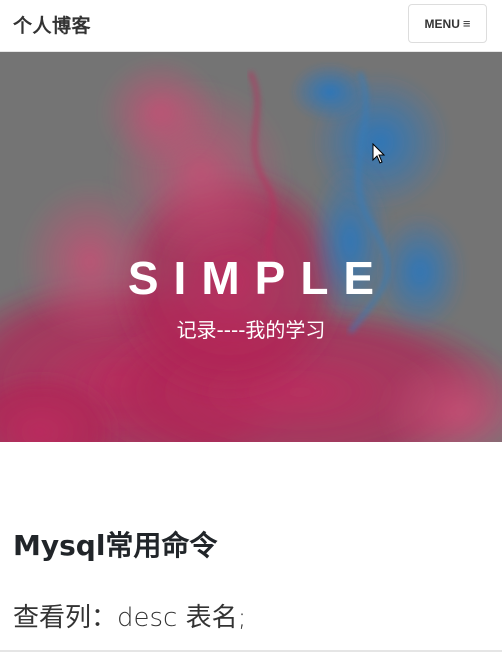  I want to click on hero-title: SIMPLE, so click(258, 278).